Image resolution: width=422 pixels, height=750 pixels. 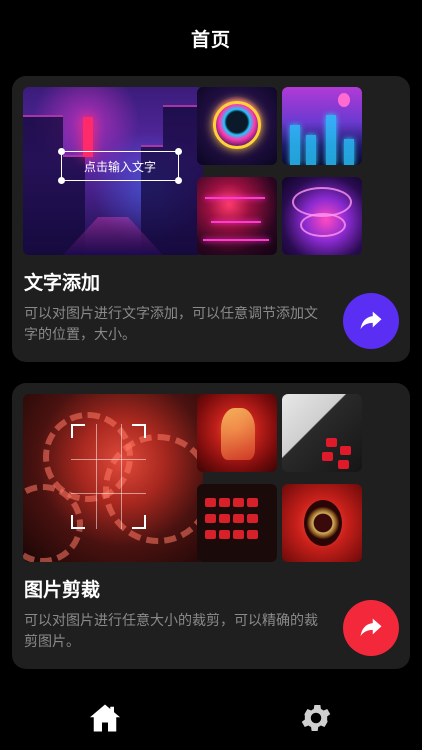 I want to click on page-title: 首页, so click(x=210, y=39).